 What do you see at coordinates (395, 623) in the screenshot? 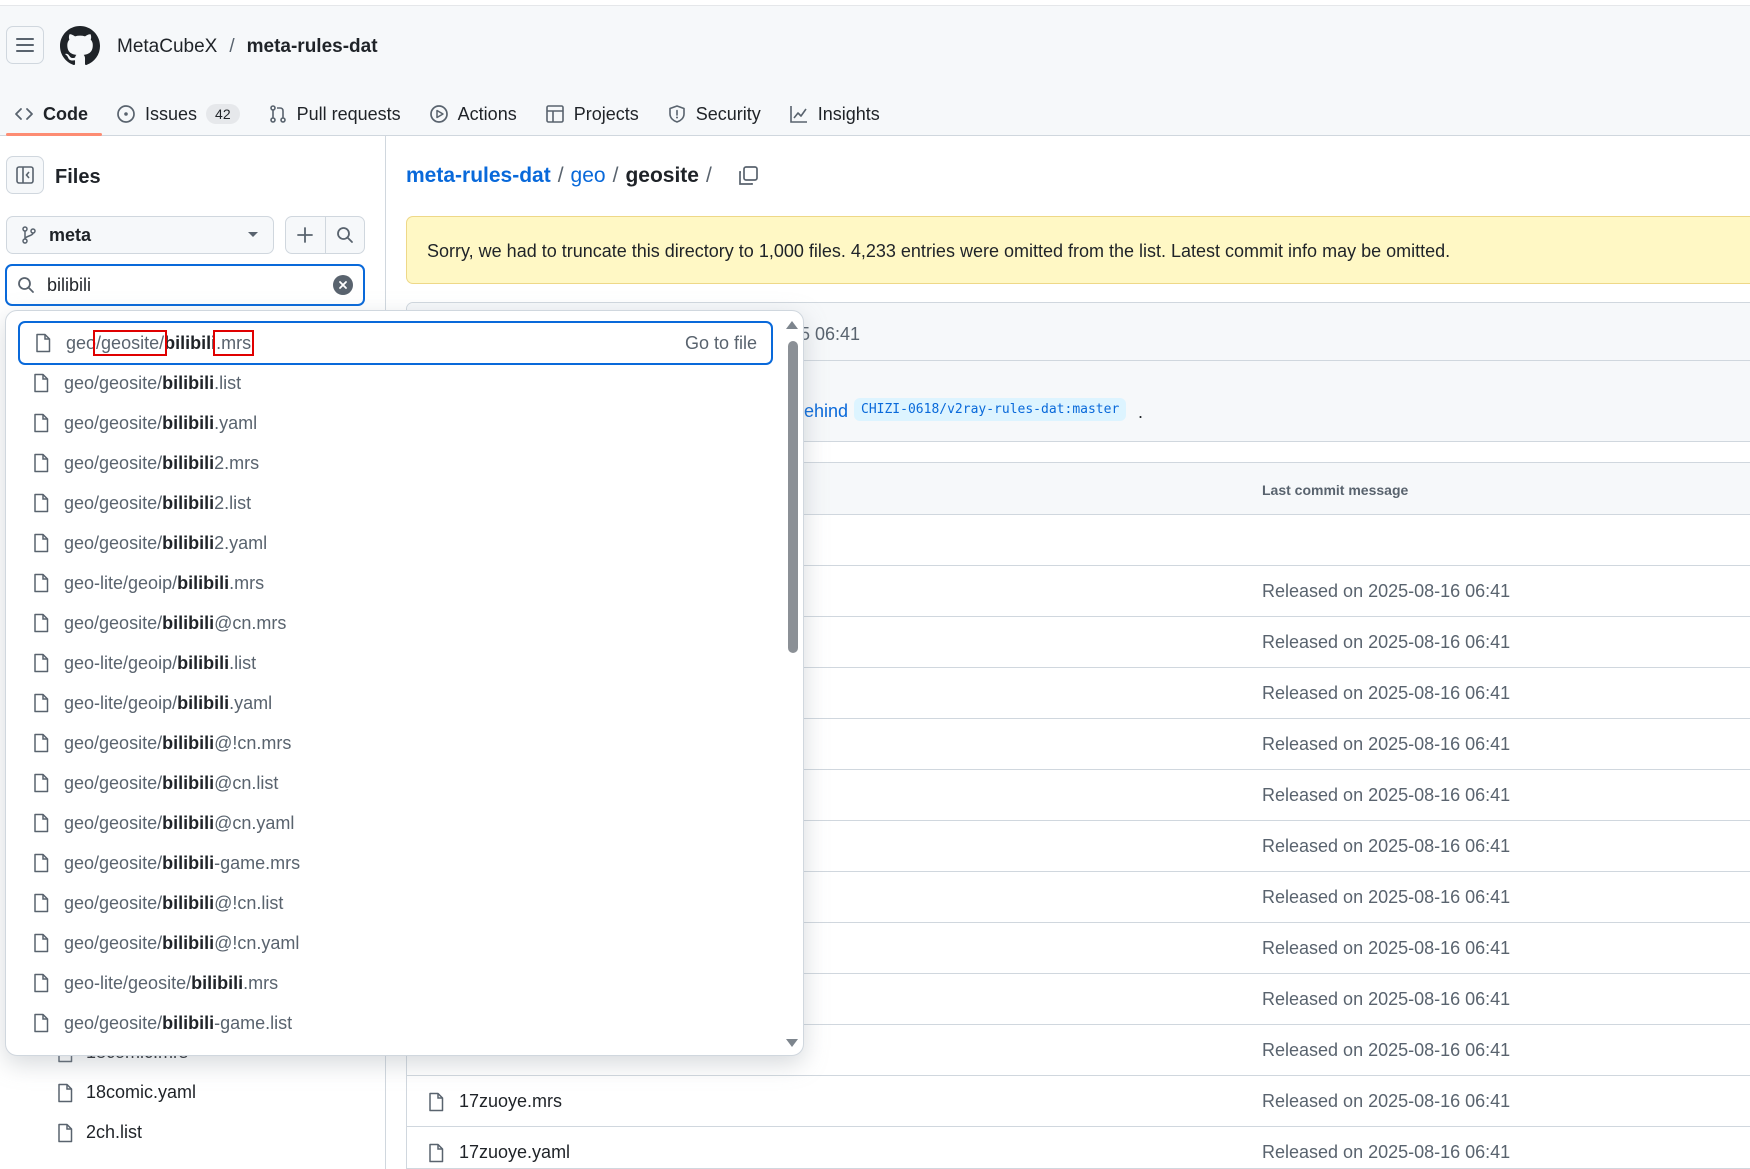
I see `search-result-item: geo/geosite/bilibili@cn.mrs` at bounding box center [395, 623].